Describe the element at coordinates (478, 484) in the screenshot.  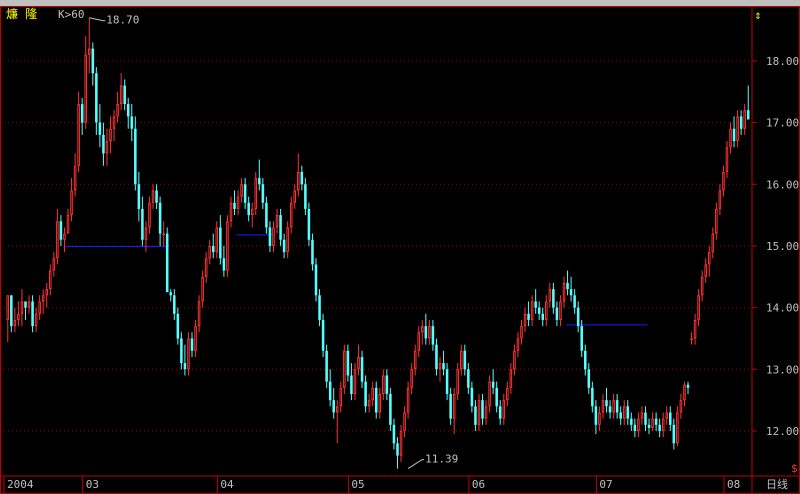
I see `x-tick-label: 06` at that location.